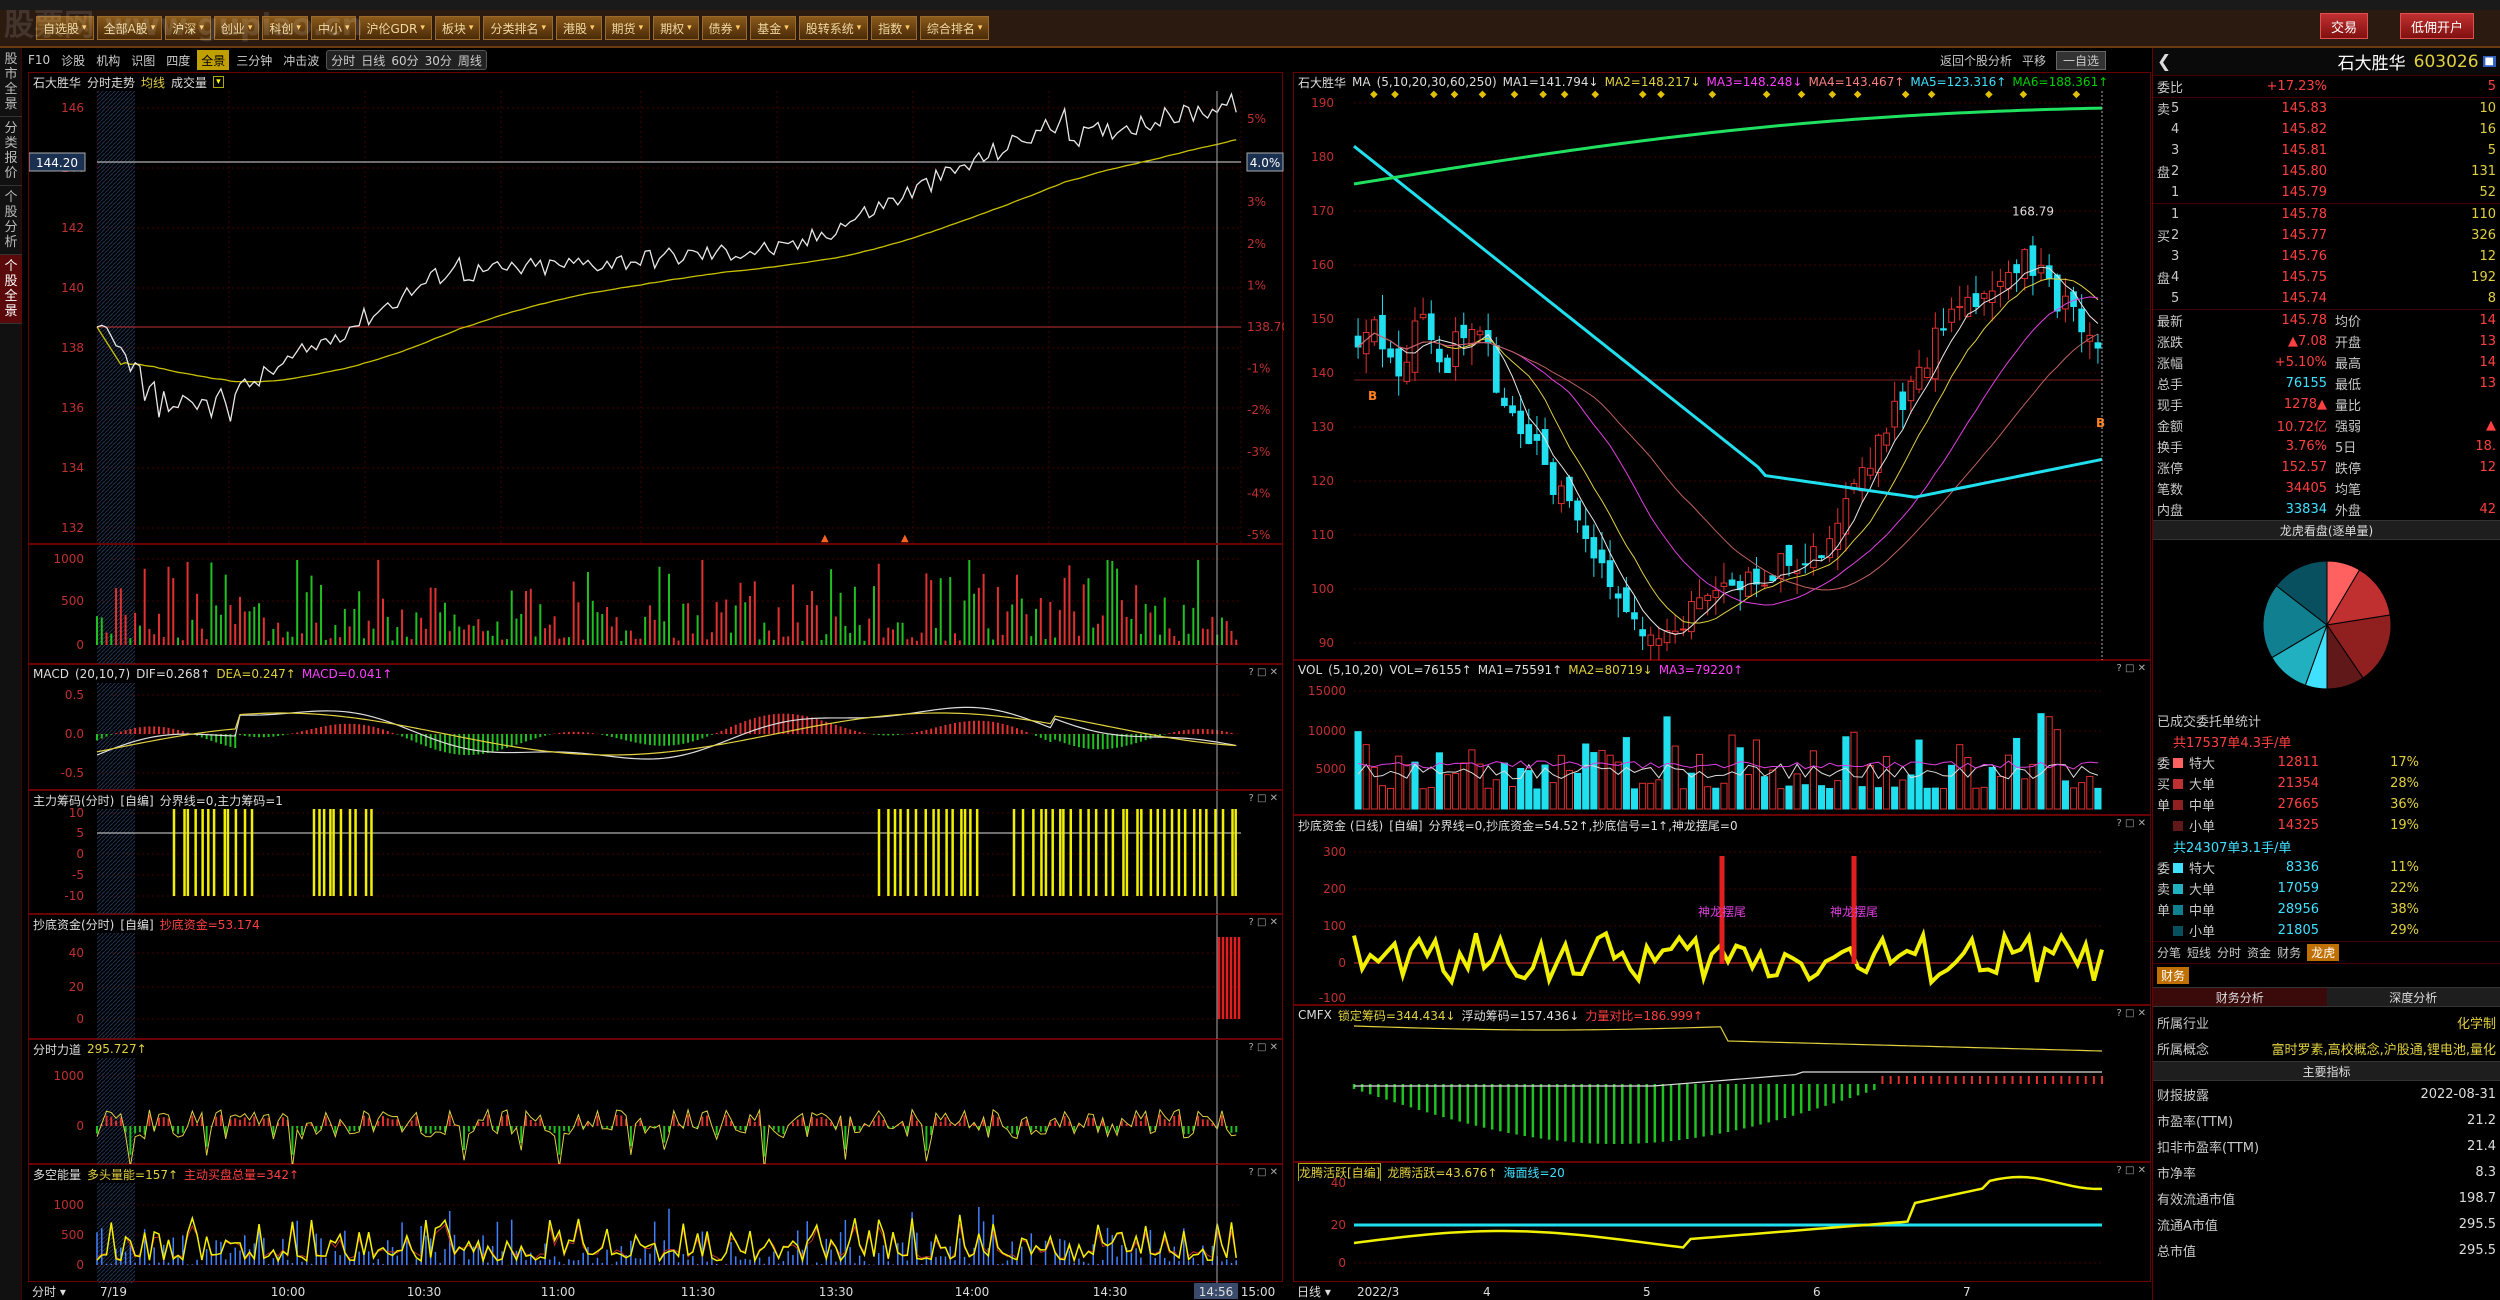 The image size is (2500, 1300). I want to click on left-tab-2: 个股分析, so click(11, 220).